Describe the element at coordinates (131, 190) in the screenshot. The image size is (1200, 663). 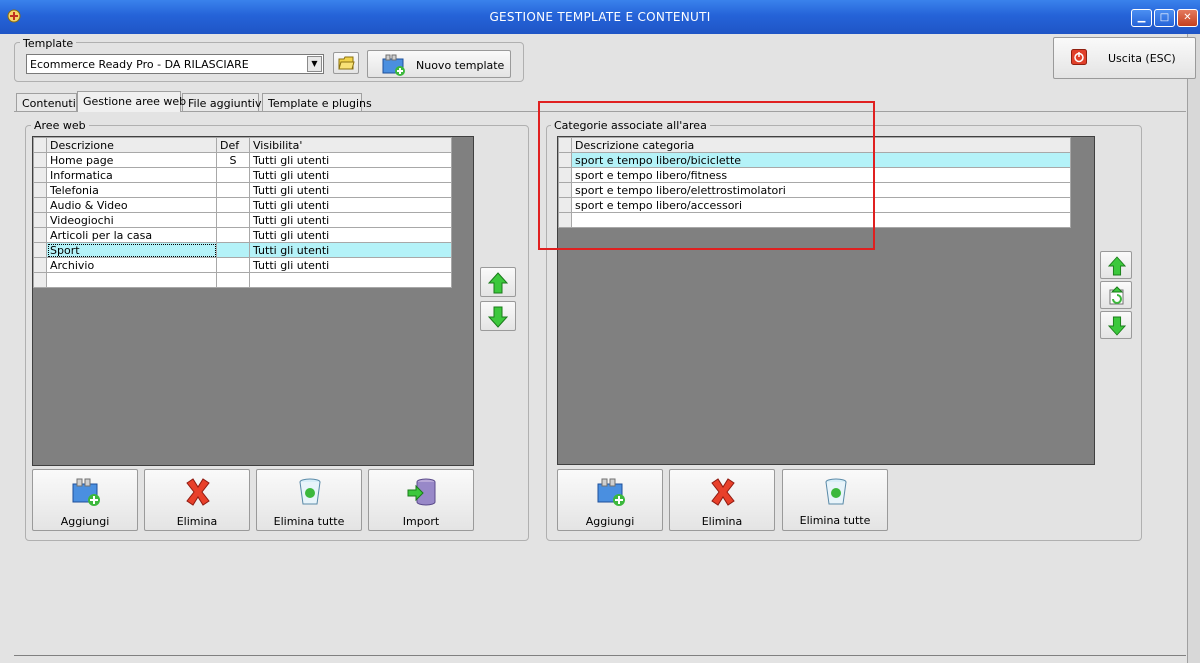
I see `cell-descrizione: Telefonia` at that location.